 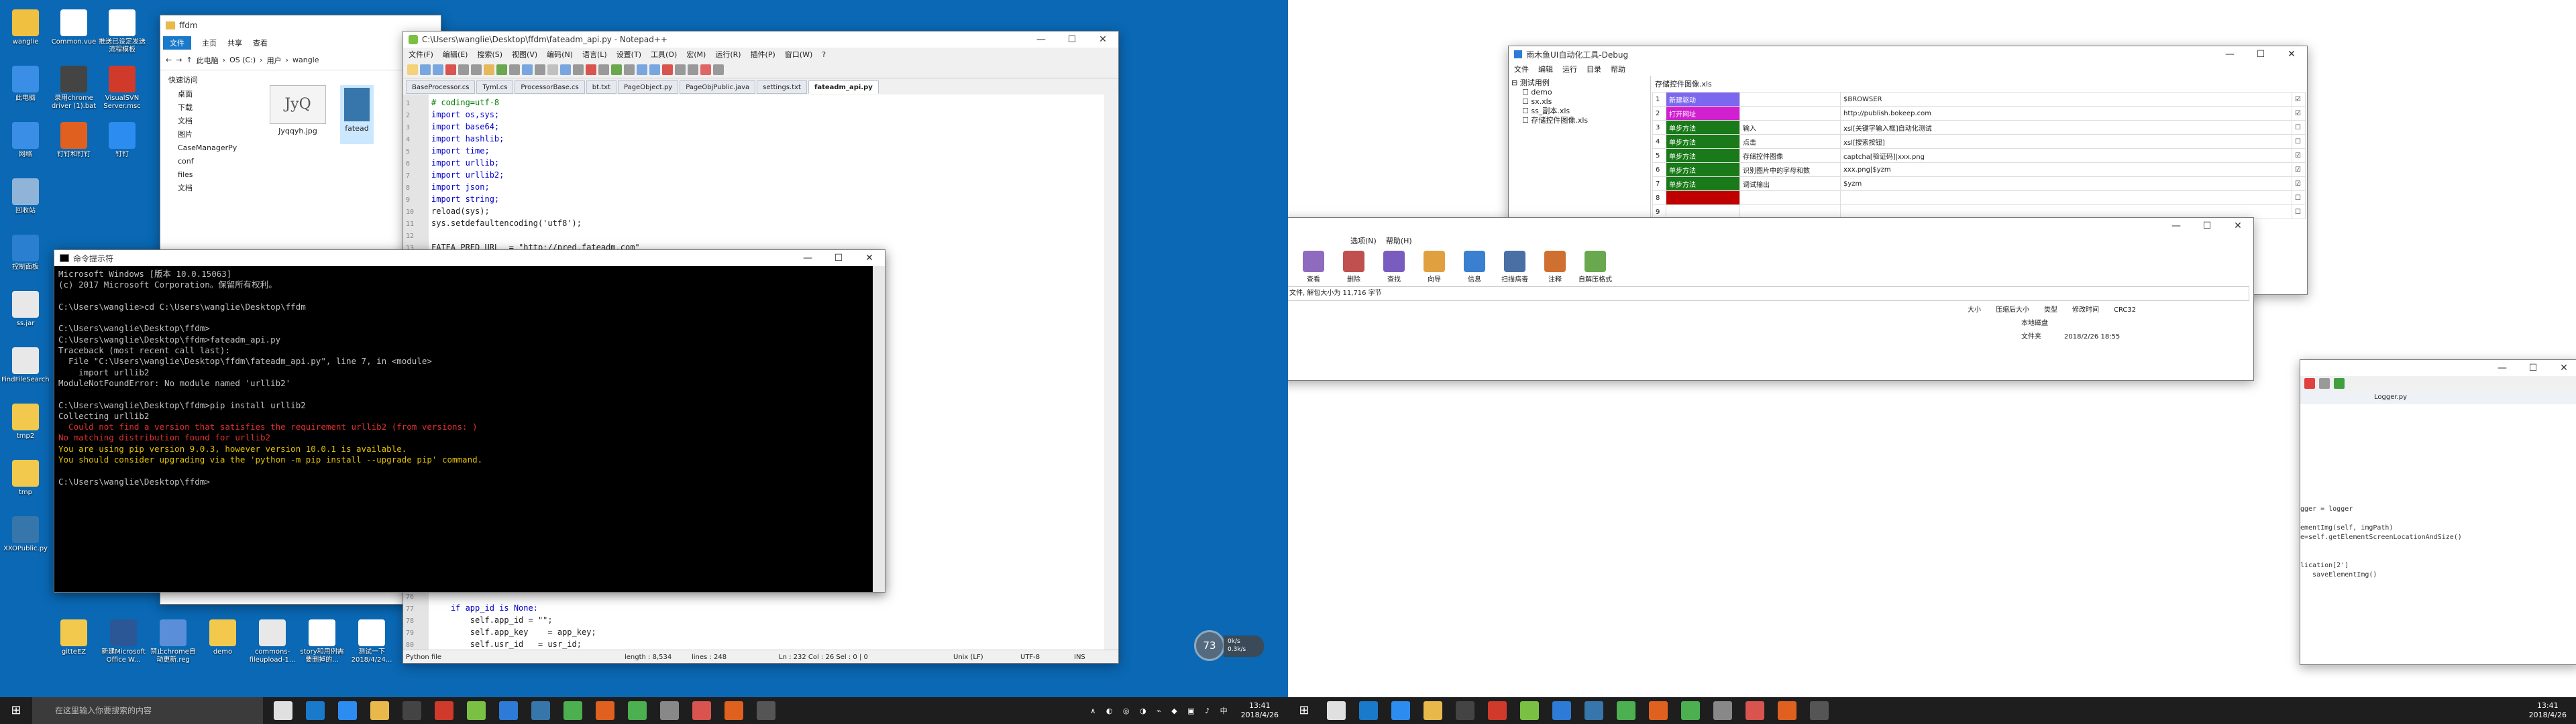 What do you see at coordinates (1394, 267) in the screenshot?
I see `archive-tool-button: 查找` at bounding box center [1394, 267].